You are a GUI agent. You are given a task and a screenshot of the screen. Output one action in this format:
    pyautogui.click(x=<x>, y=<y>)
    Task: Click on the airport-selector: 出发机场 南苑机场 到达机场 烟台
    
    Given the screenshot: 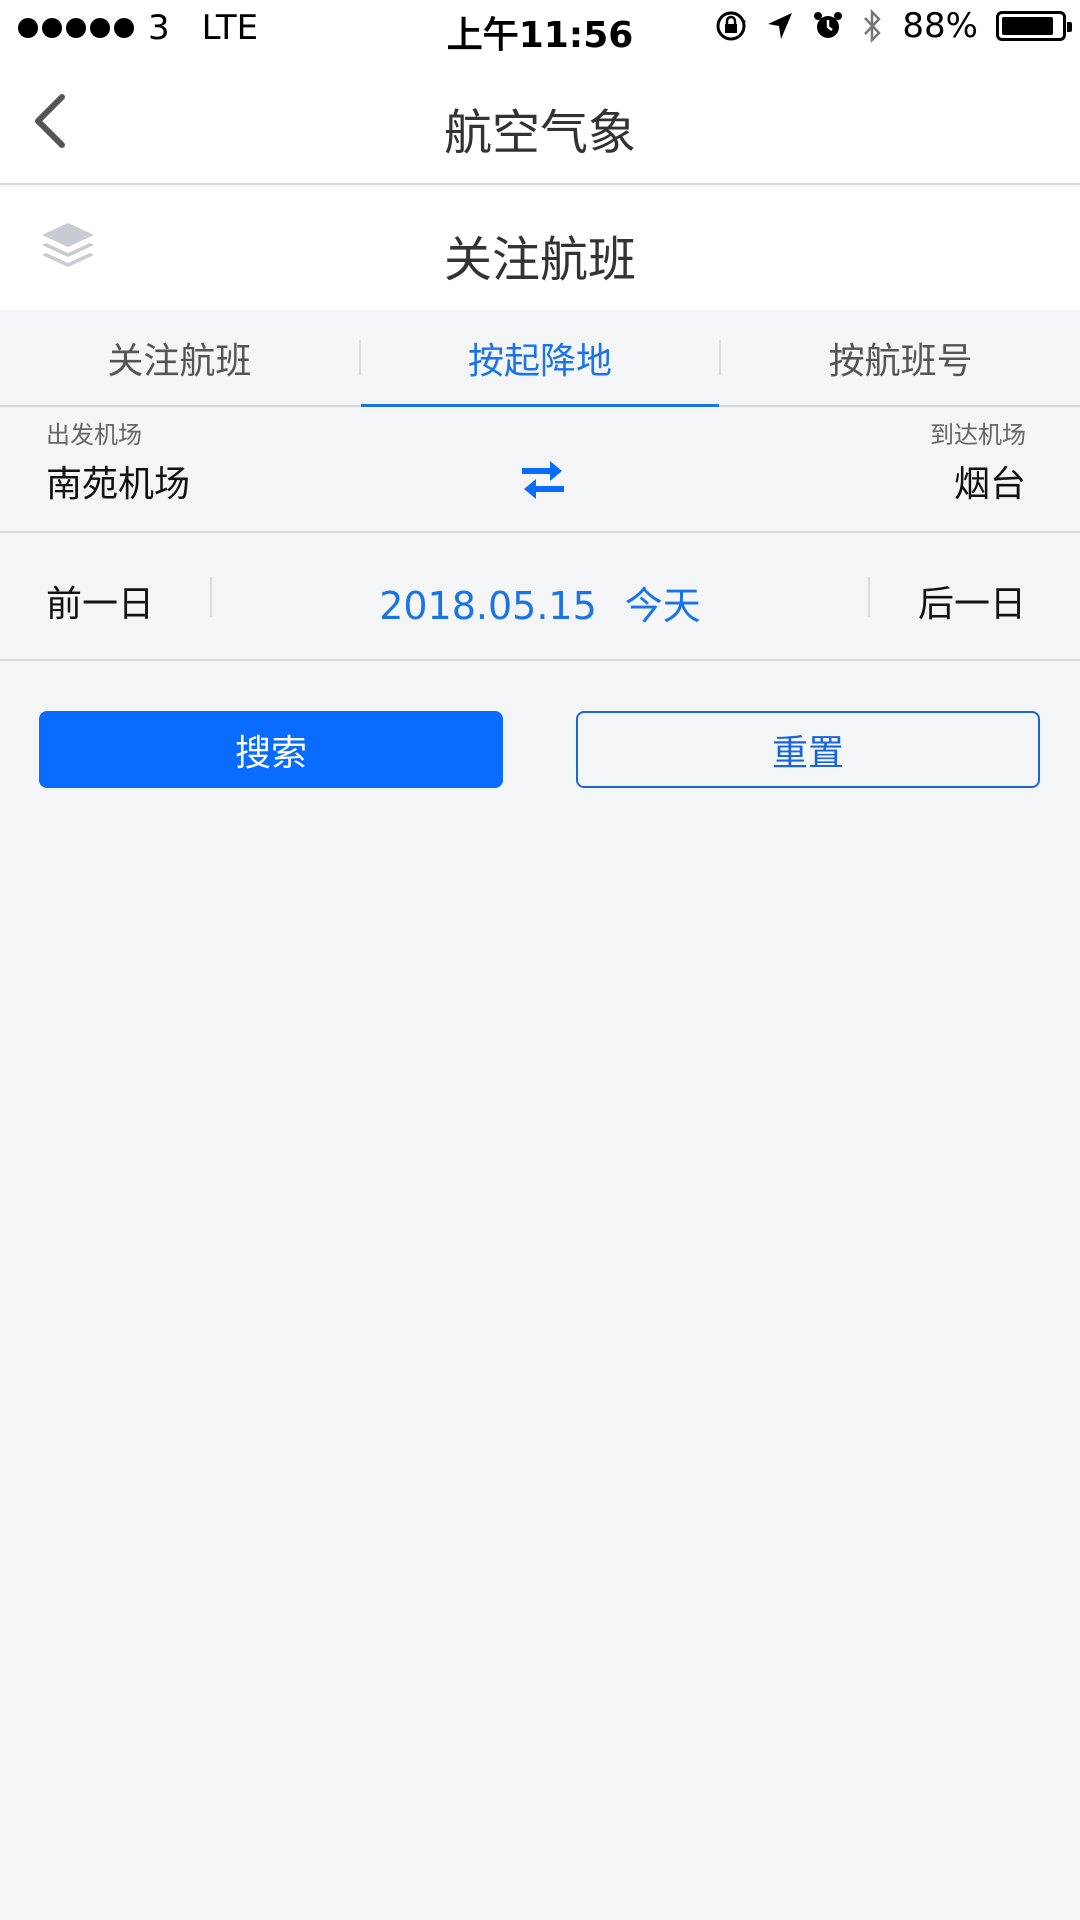 What is the action you would take?
    pyautogui.click(x=540, y=470)
    